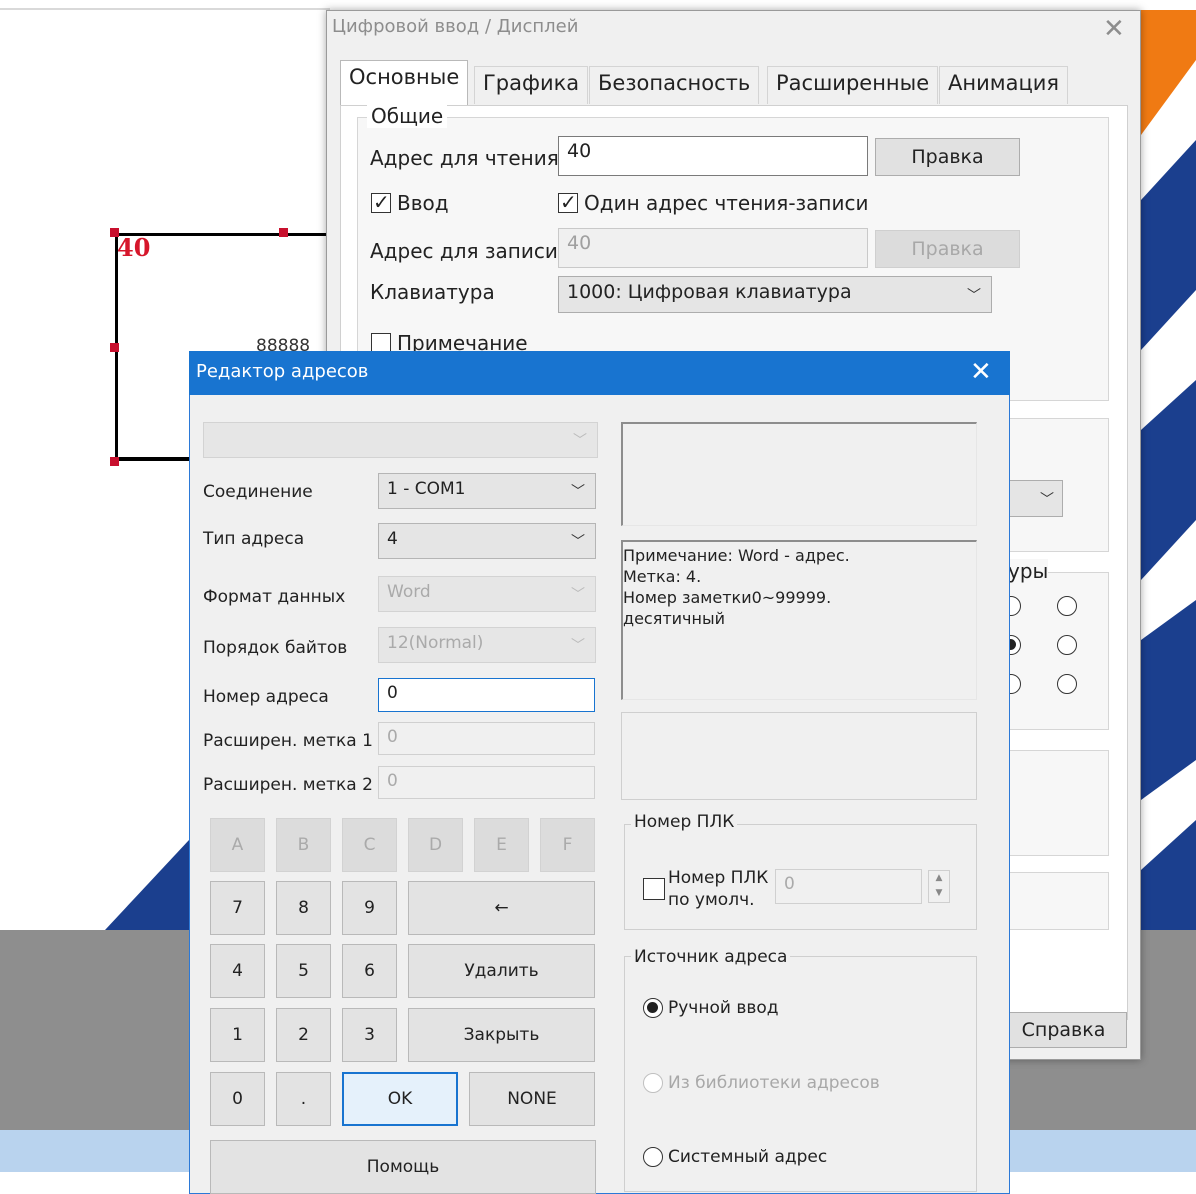 This screenshot has height=1194, width=1196. I want to click on tab-animation: Анимация, so click(1004, 85).